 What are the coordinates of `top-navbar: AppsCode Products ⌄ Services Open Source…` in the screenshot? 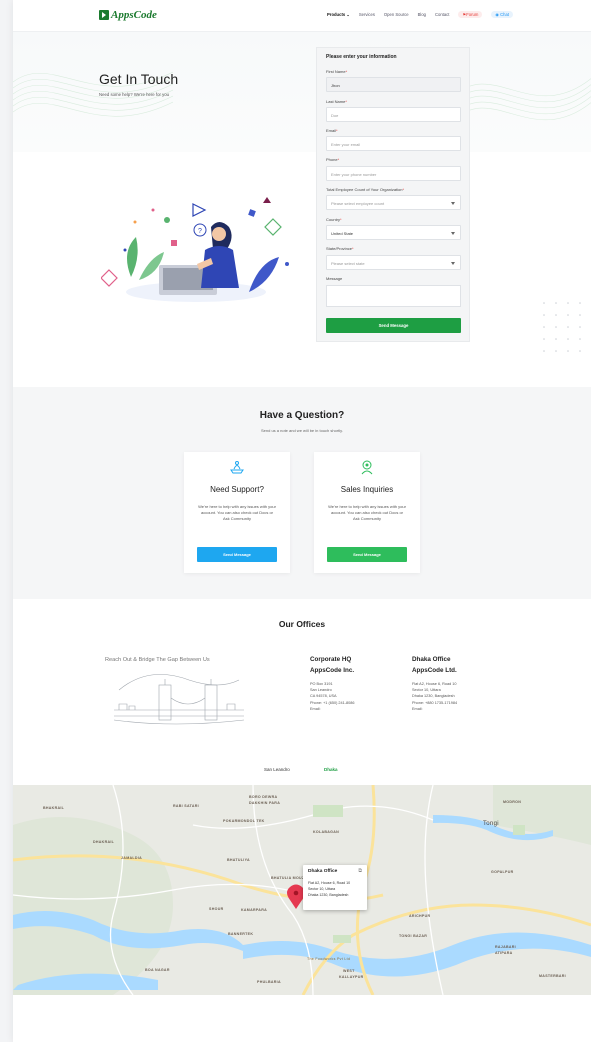 It's located at (302, 16).